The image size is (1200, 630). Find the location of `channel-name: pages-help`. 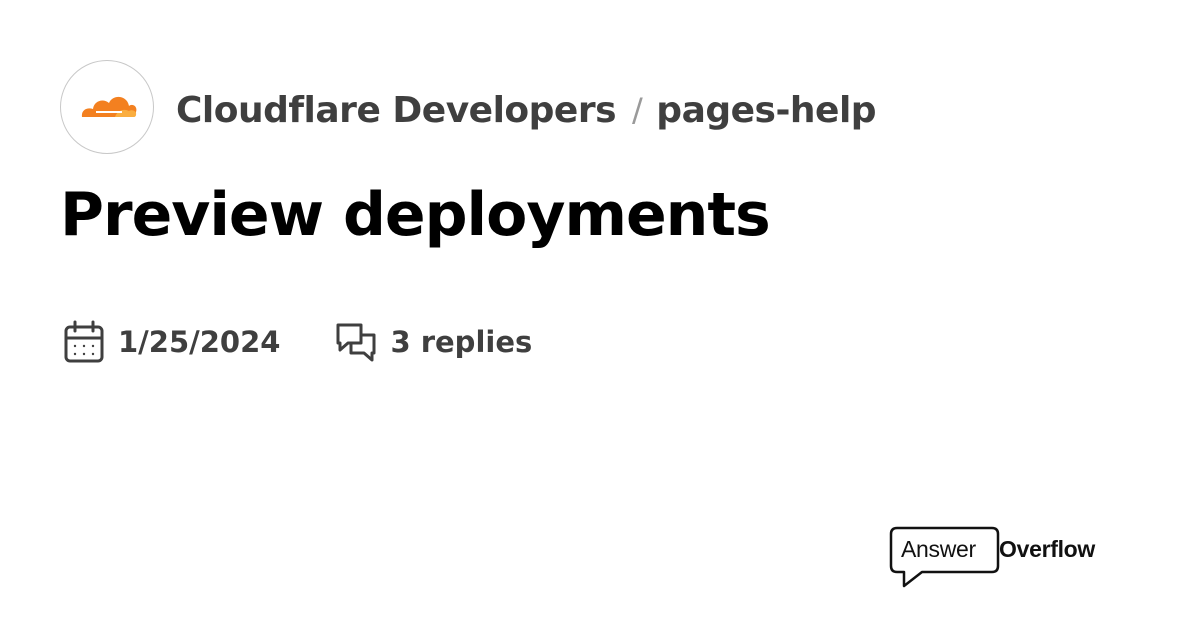

channel-name: pages-help is located at coordinates (766, 110).